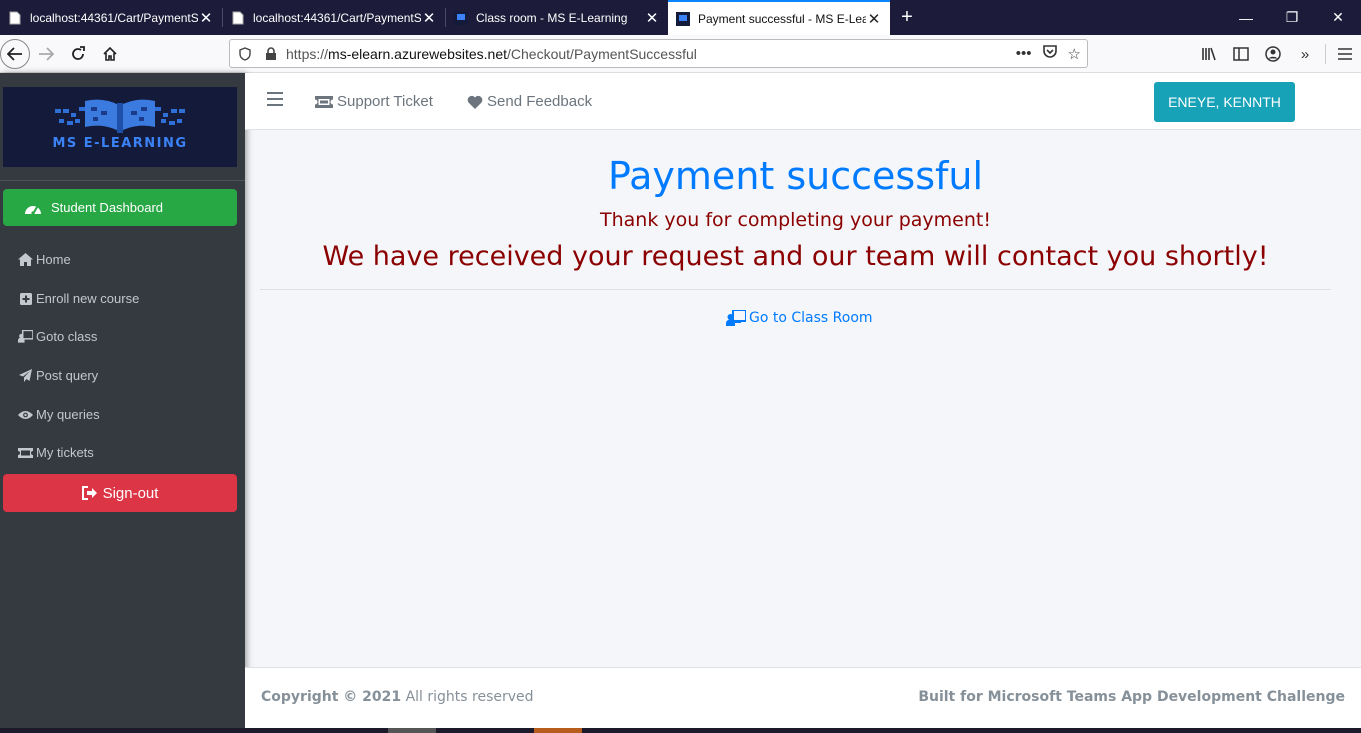 The image size is (1361, 733). I want to click on sidebar-item-my-queries: My queries, so click(59, 414).